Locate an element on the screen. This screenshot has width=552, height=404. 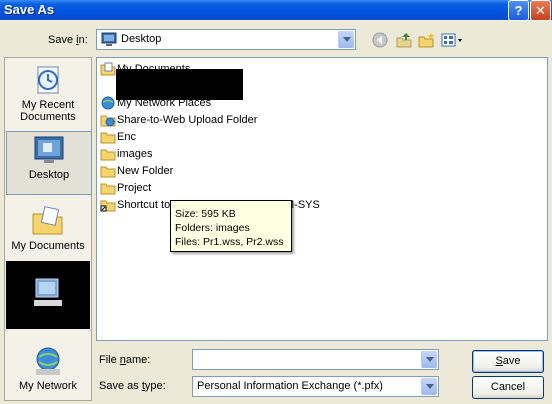
views-menu-icon is located at coordinates (453, 40).